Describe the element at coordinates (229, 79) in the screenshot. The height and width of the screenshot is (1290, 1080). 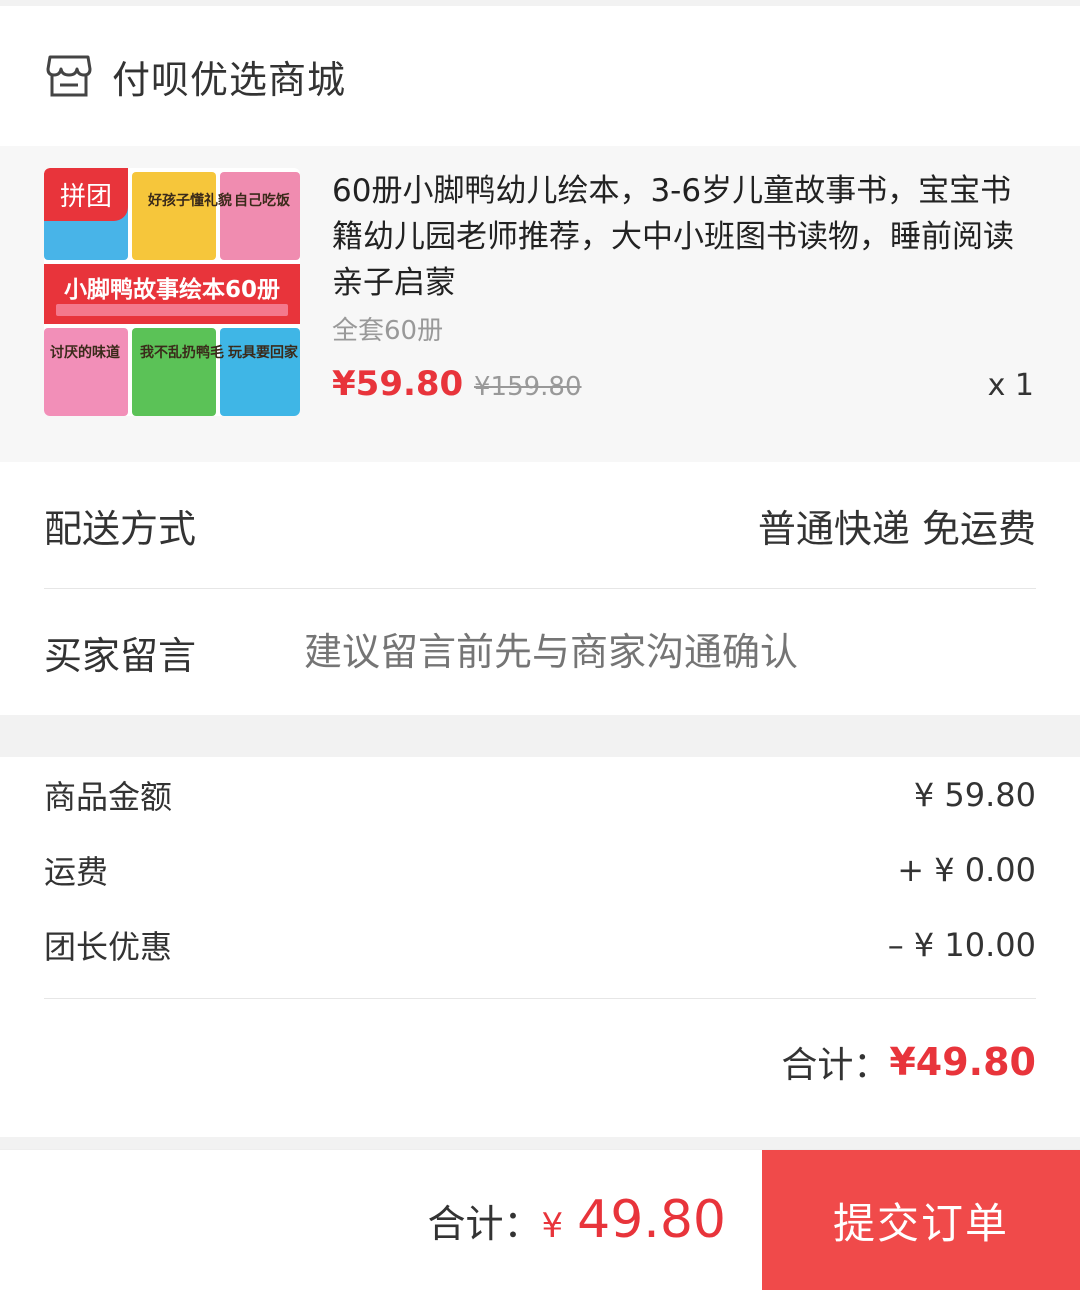
I see `shop-name: 付呗优选商城` at that location.